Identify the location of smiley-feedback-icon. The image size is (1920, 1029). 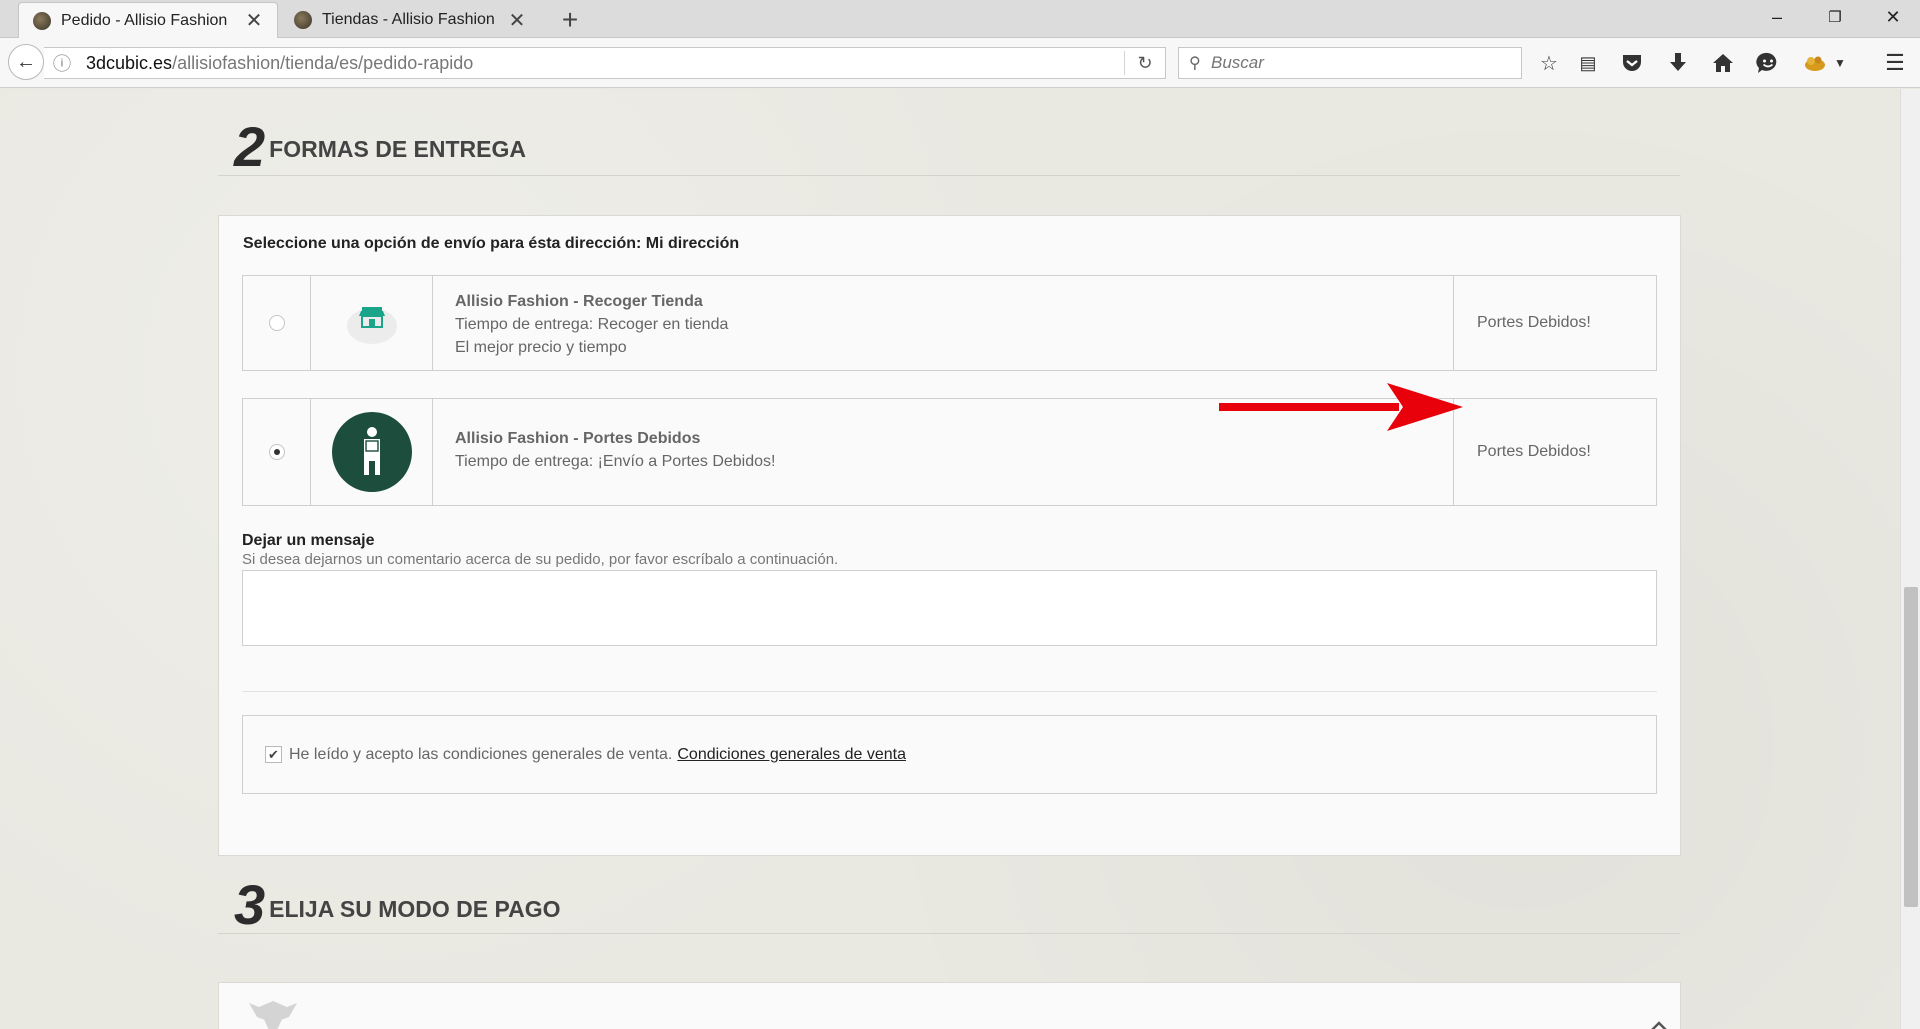
(1768, 63).